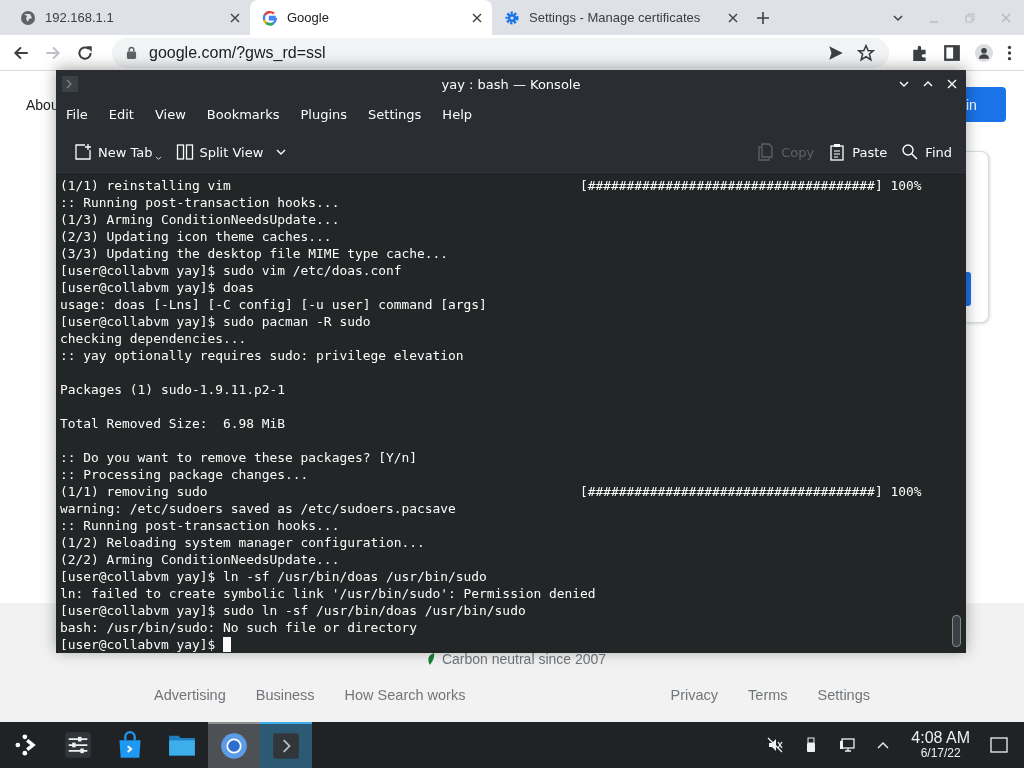 The width and height of the screenshot is (1024, 768). What do you see at coordinates (237, 52) in the screenshot?
I see `url-text: google.com/?gws_rd=ssl` at bounding box center [237, 52].